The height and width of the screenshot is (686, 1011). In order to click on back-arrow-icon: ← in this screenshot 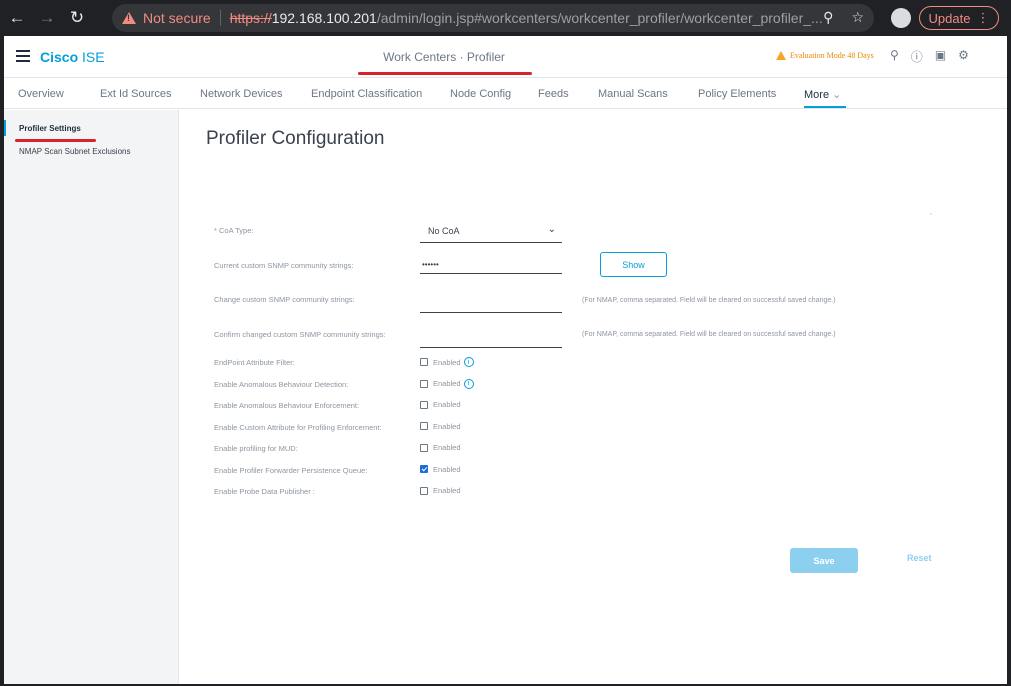, I will do `click(17, 18)`.